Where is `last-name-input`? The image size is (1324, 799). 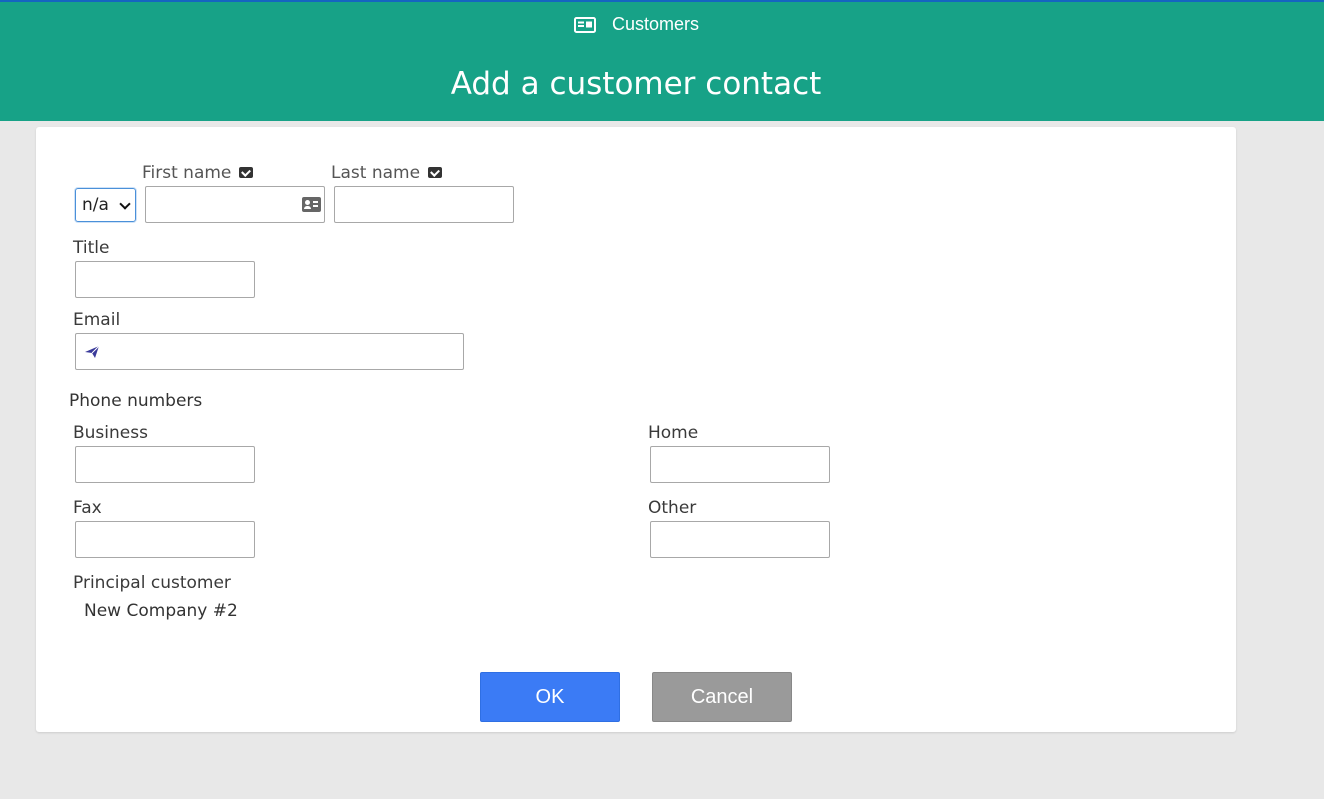
last-name-input is located at coordinates (424, 204).